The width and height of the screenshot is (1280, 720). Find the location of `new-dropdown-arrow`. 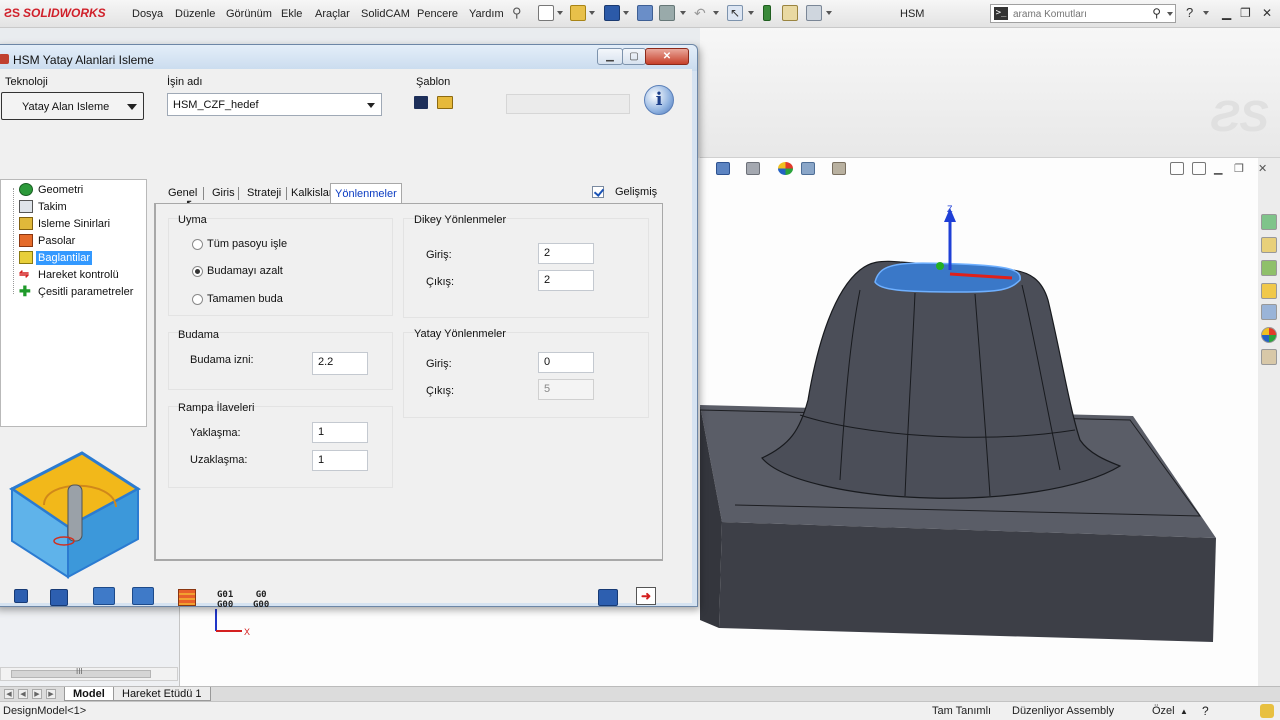

new-dropdown-arrow is located at coordinates (560, 13).